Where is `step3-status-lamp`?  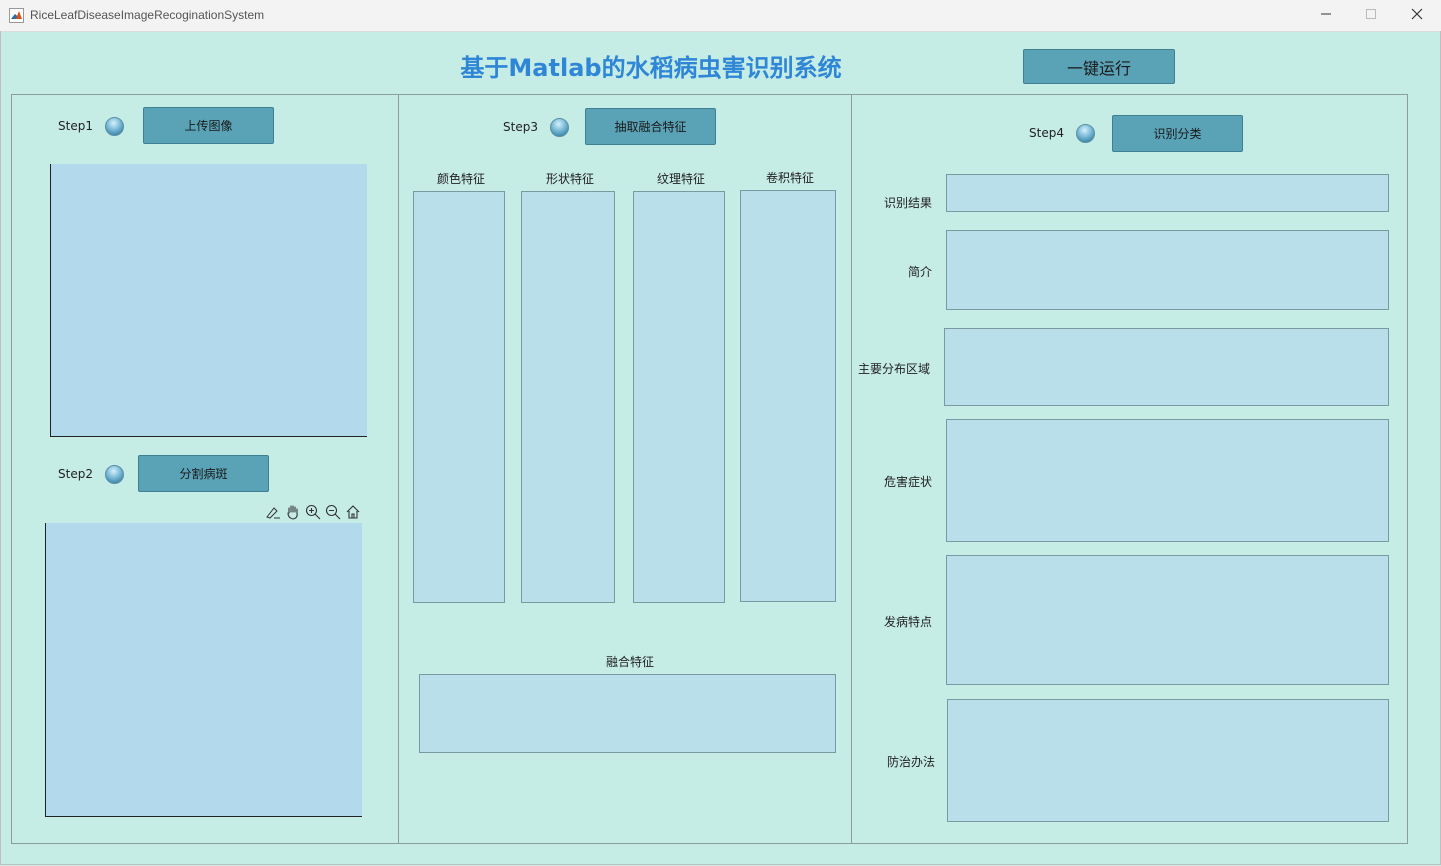 step3-status-lamp is located at coordinates (559, 127).